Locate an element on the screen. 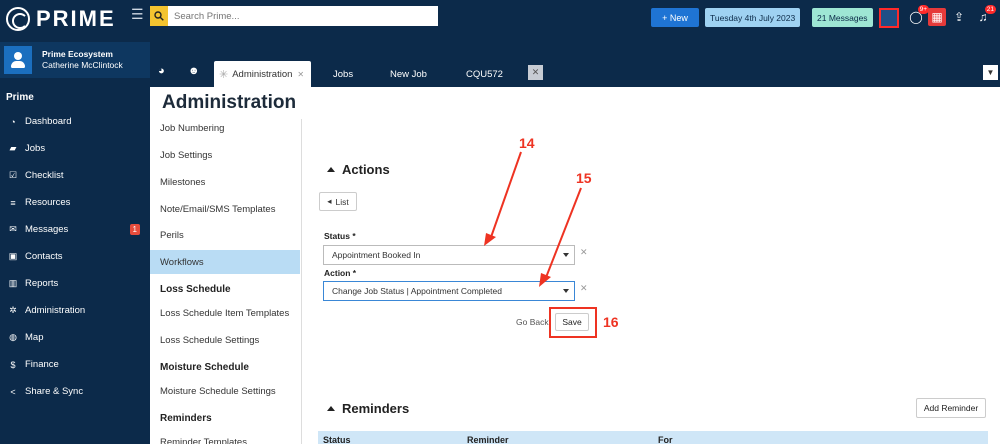  sidebar-item-share-sync: < Share & Sync is located at coordinates (75, 391).